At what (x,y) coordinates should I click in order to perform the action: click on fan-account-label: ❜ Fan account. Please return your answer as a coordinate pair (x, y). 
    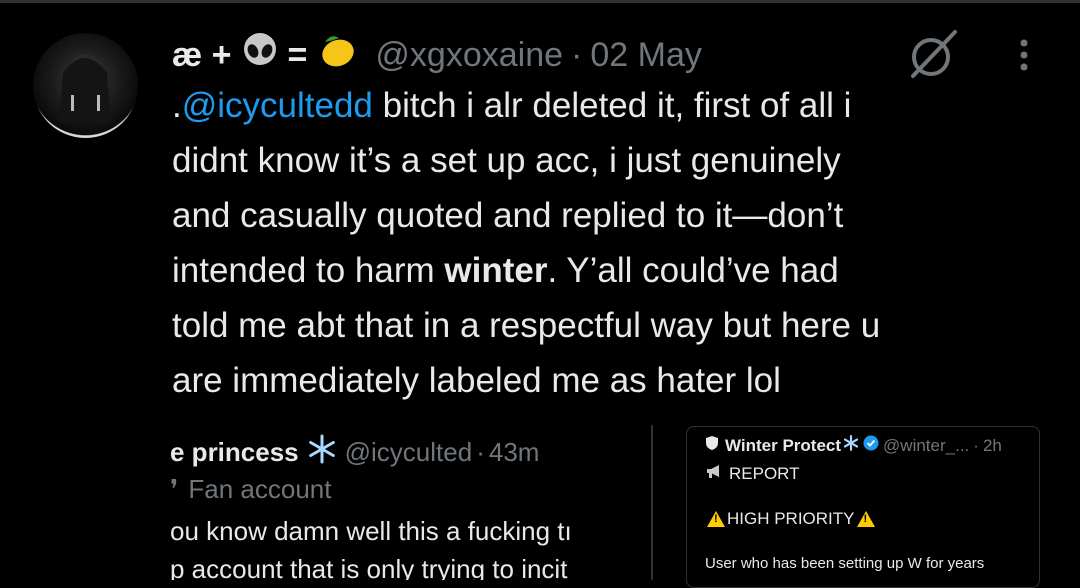
    Looking at the image, I should click on (250, 489).